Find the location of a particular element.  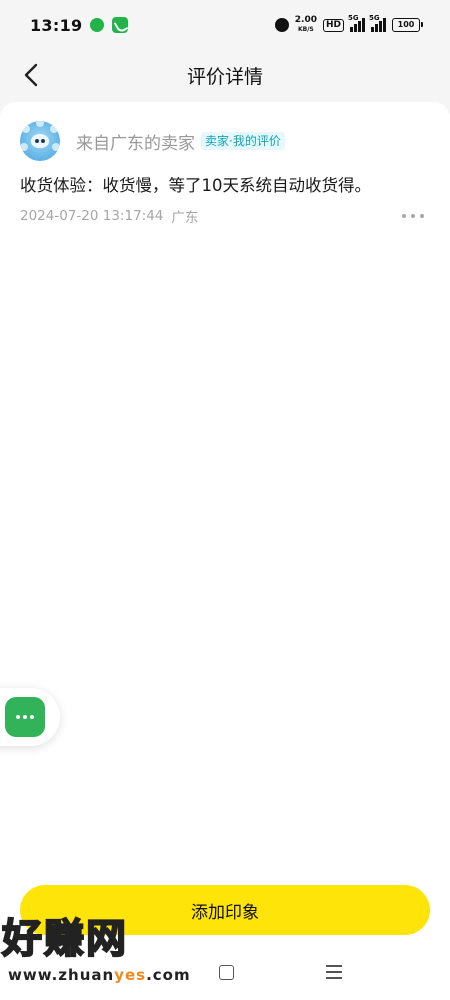

battery-level: 100 is located at coordinates (406, 24).